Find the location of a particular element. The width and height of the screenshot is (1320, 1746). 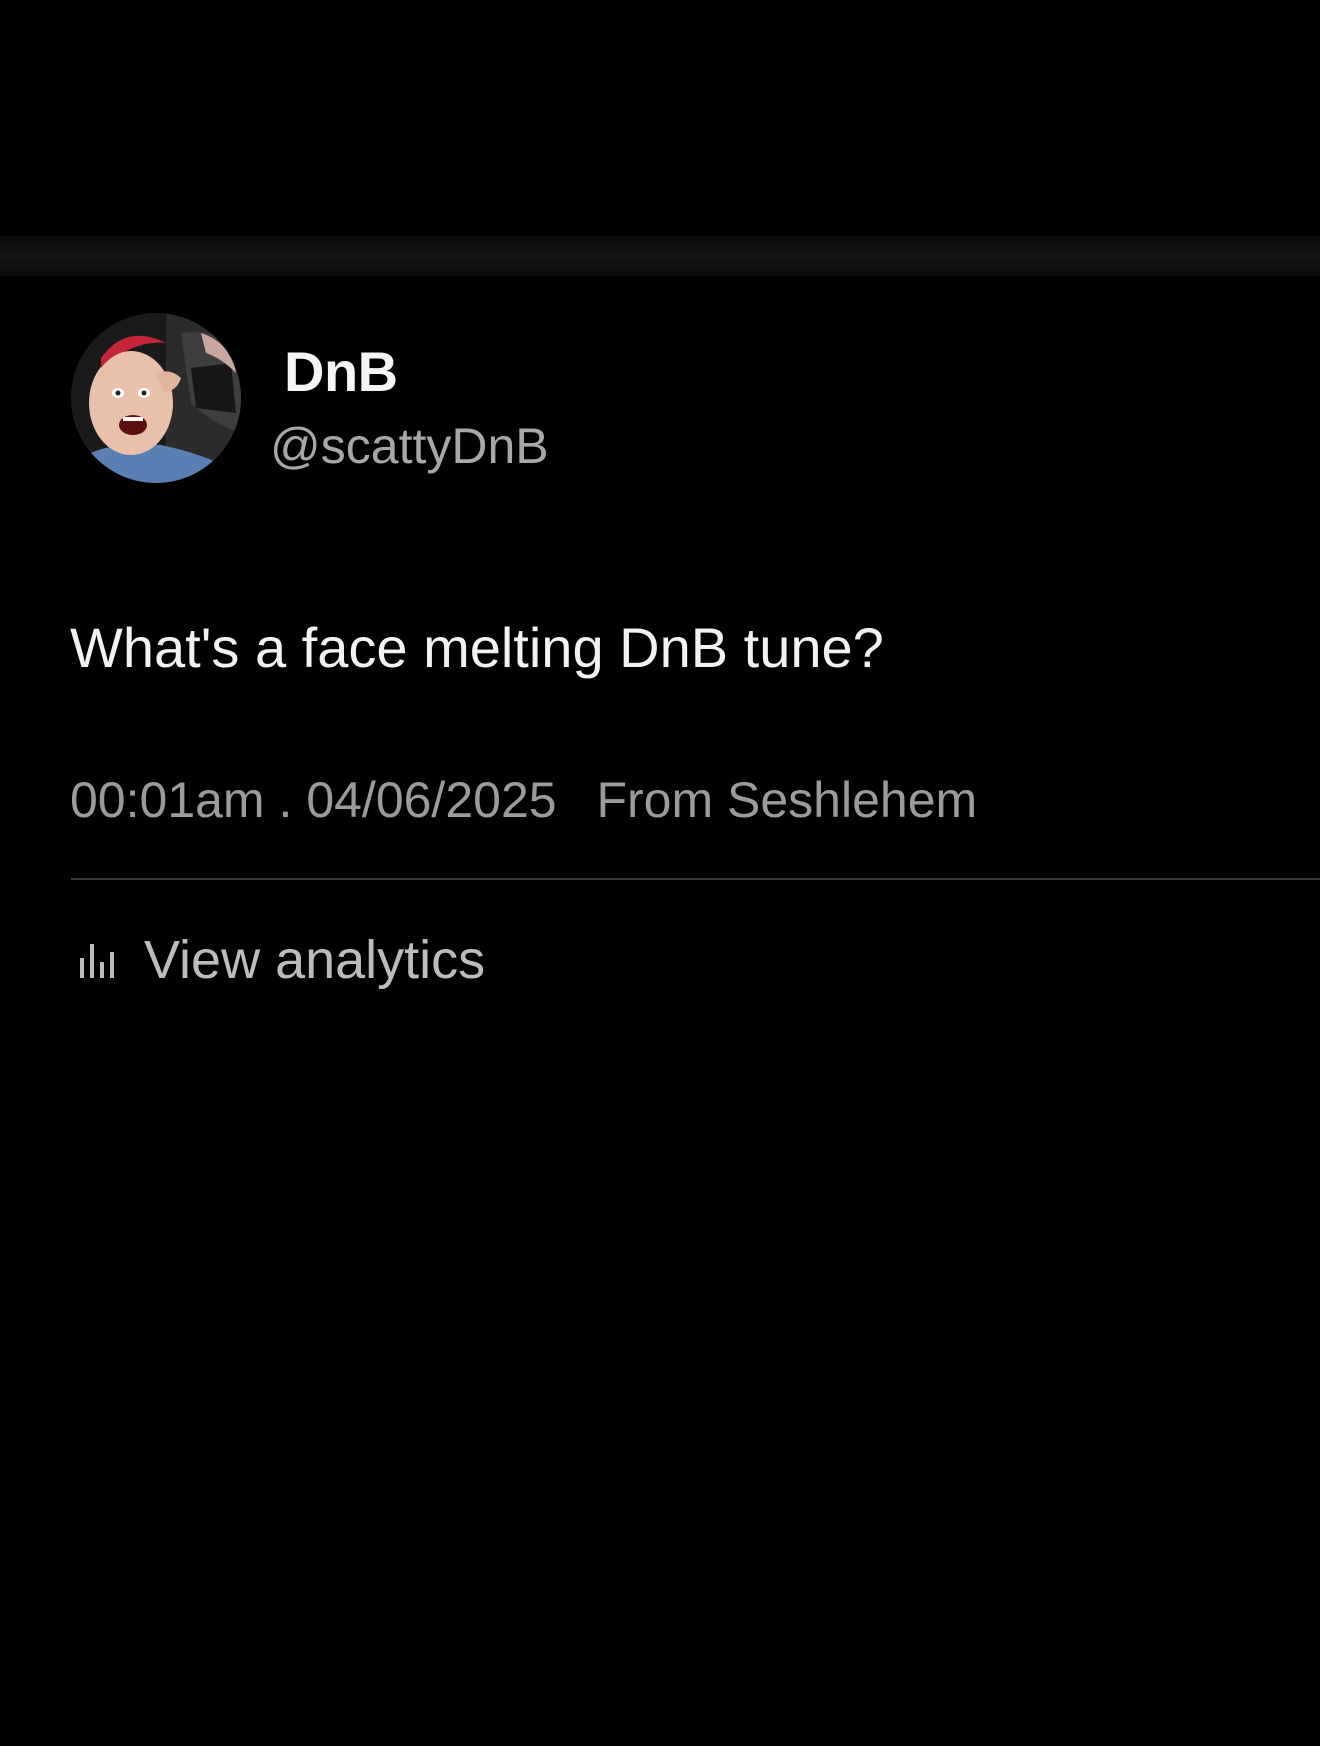

view-analytics-button: View analytics is located at coordinates (281, 960).